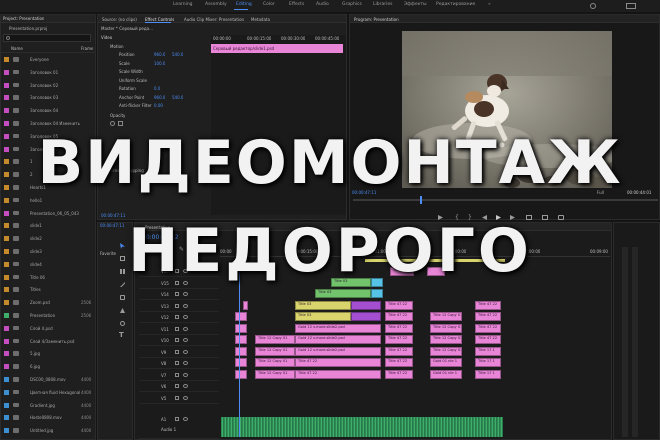 The image size is (660, 440). What do you see at coordinates (277, 48) in the screenshot?
I see `ec-clip-bar: Серовый редактор/slide1.psd` at bounding box center [277, 48].